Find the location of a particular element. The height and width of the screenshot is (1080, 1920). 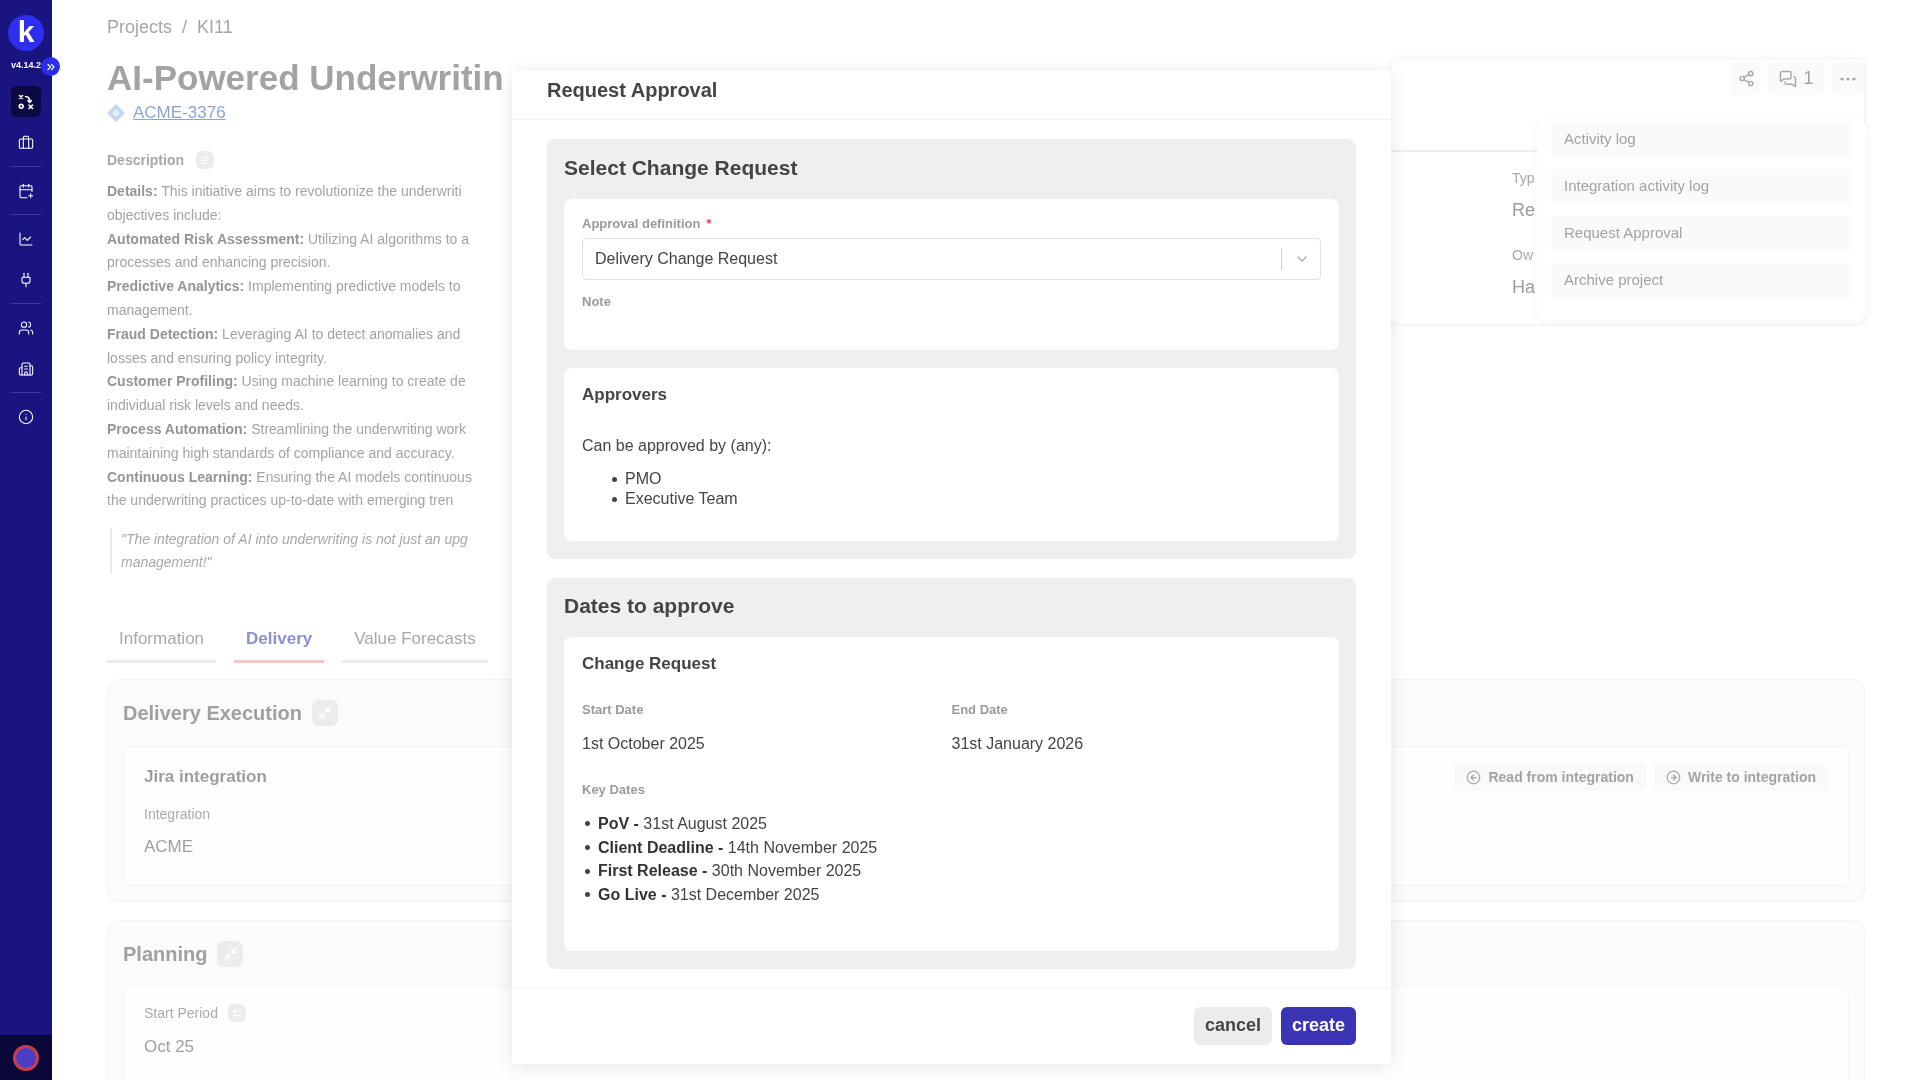

menu-item: Archive project is located at coordinates (1701, 280).